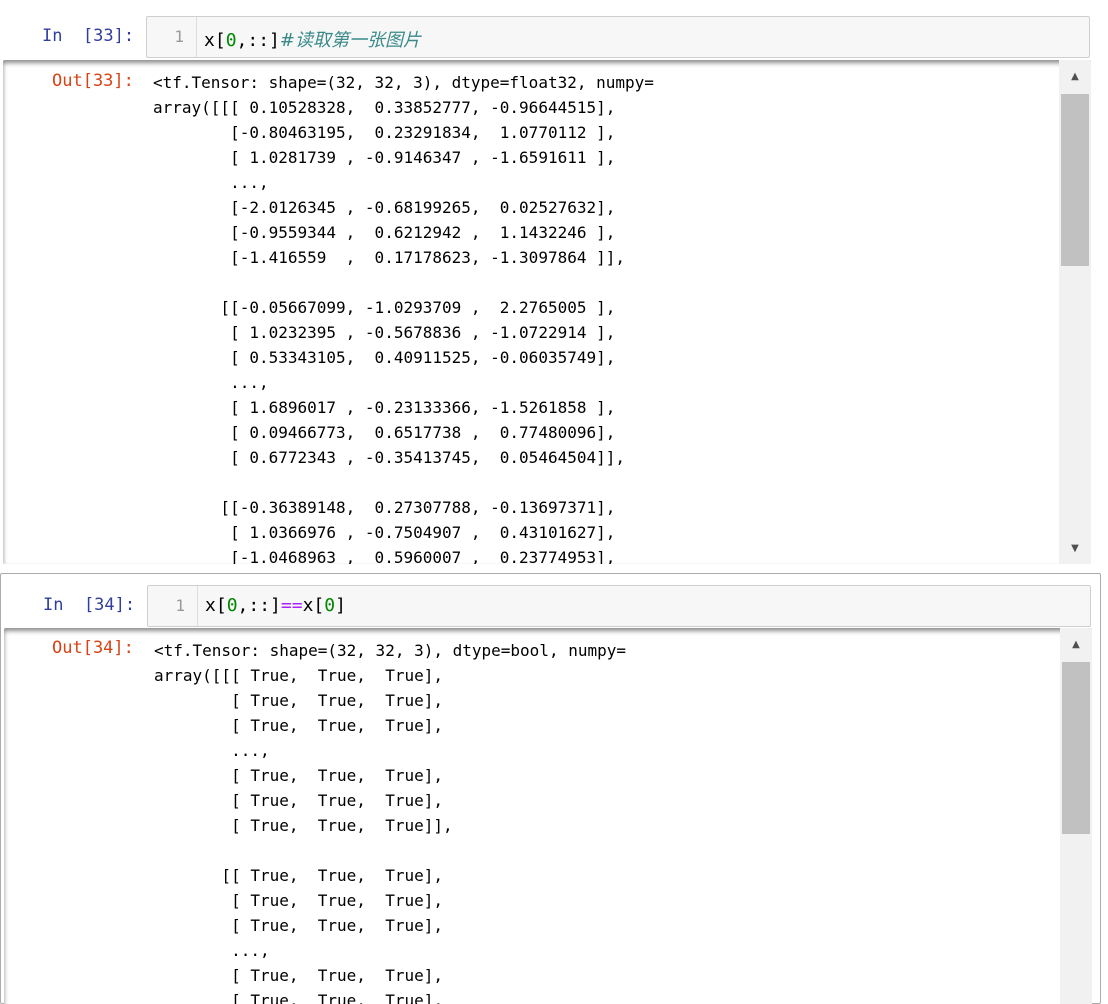  I want to click on scroll-down-arrow-icon: ▼, so click(1075, 548).